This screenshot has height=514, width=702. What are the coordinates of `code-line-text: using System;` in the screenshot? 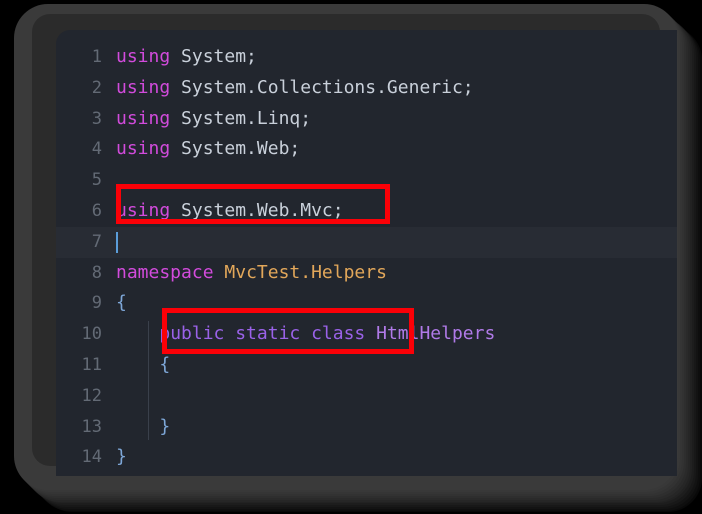 It's located at (186, 57).